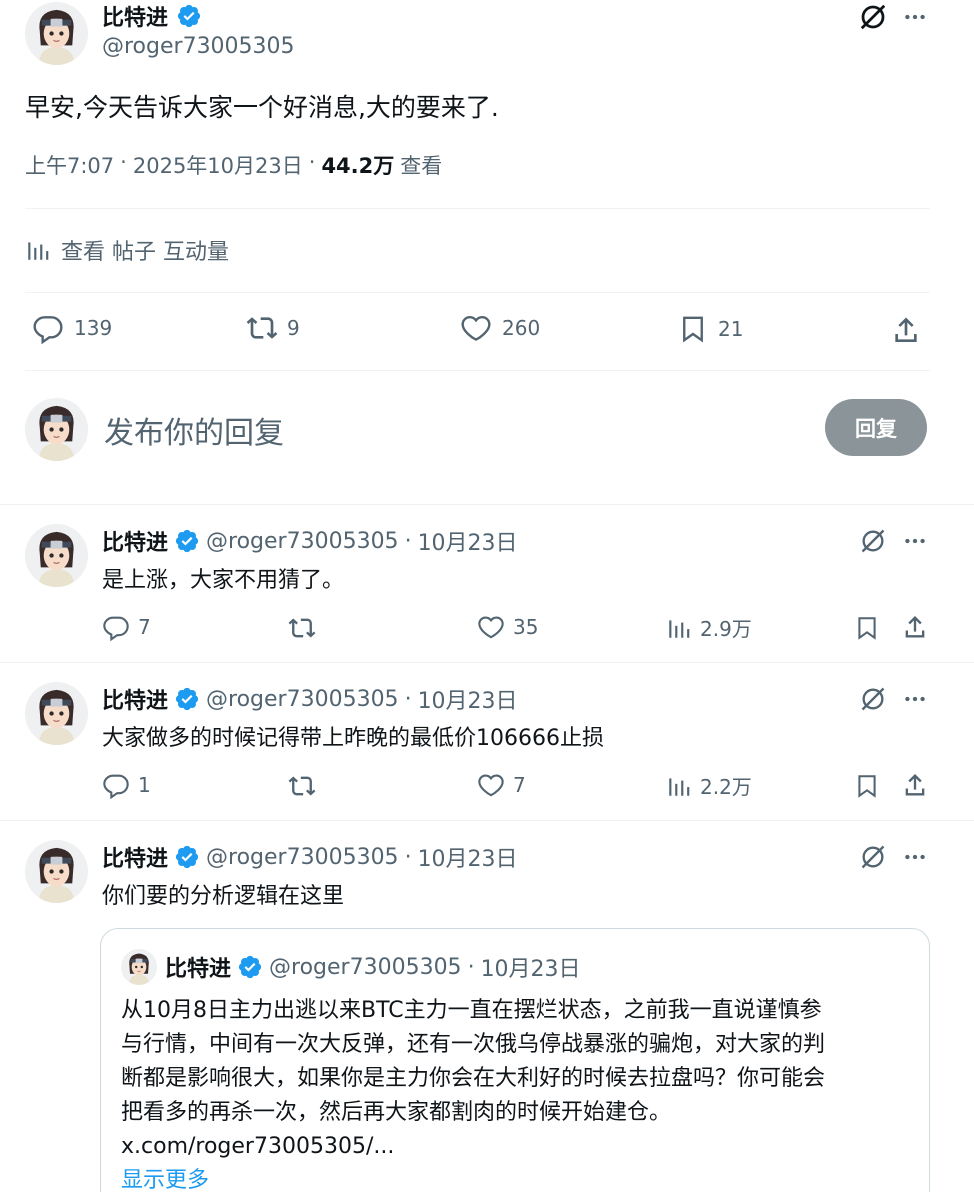 This screenshot has width=974, height=1192. I want to click on reply-action: 139, so click(72, 328).